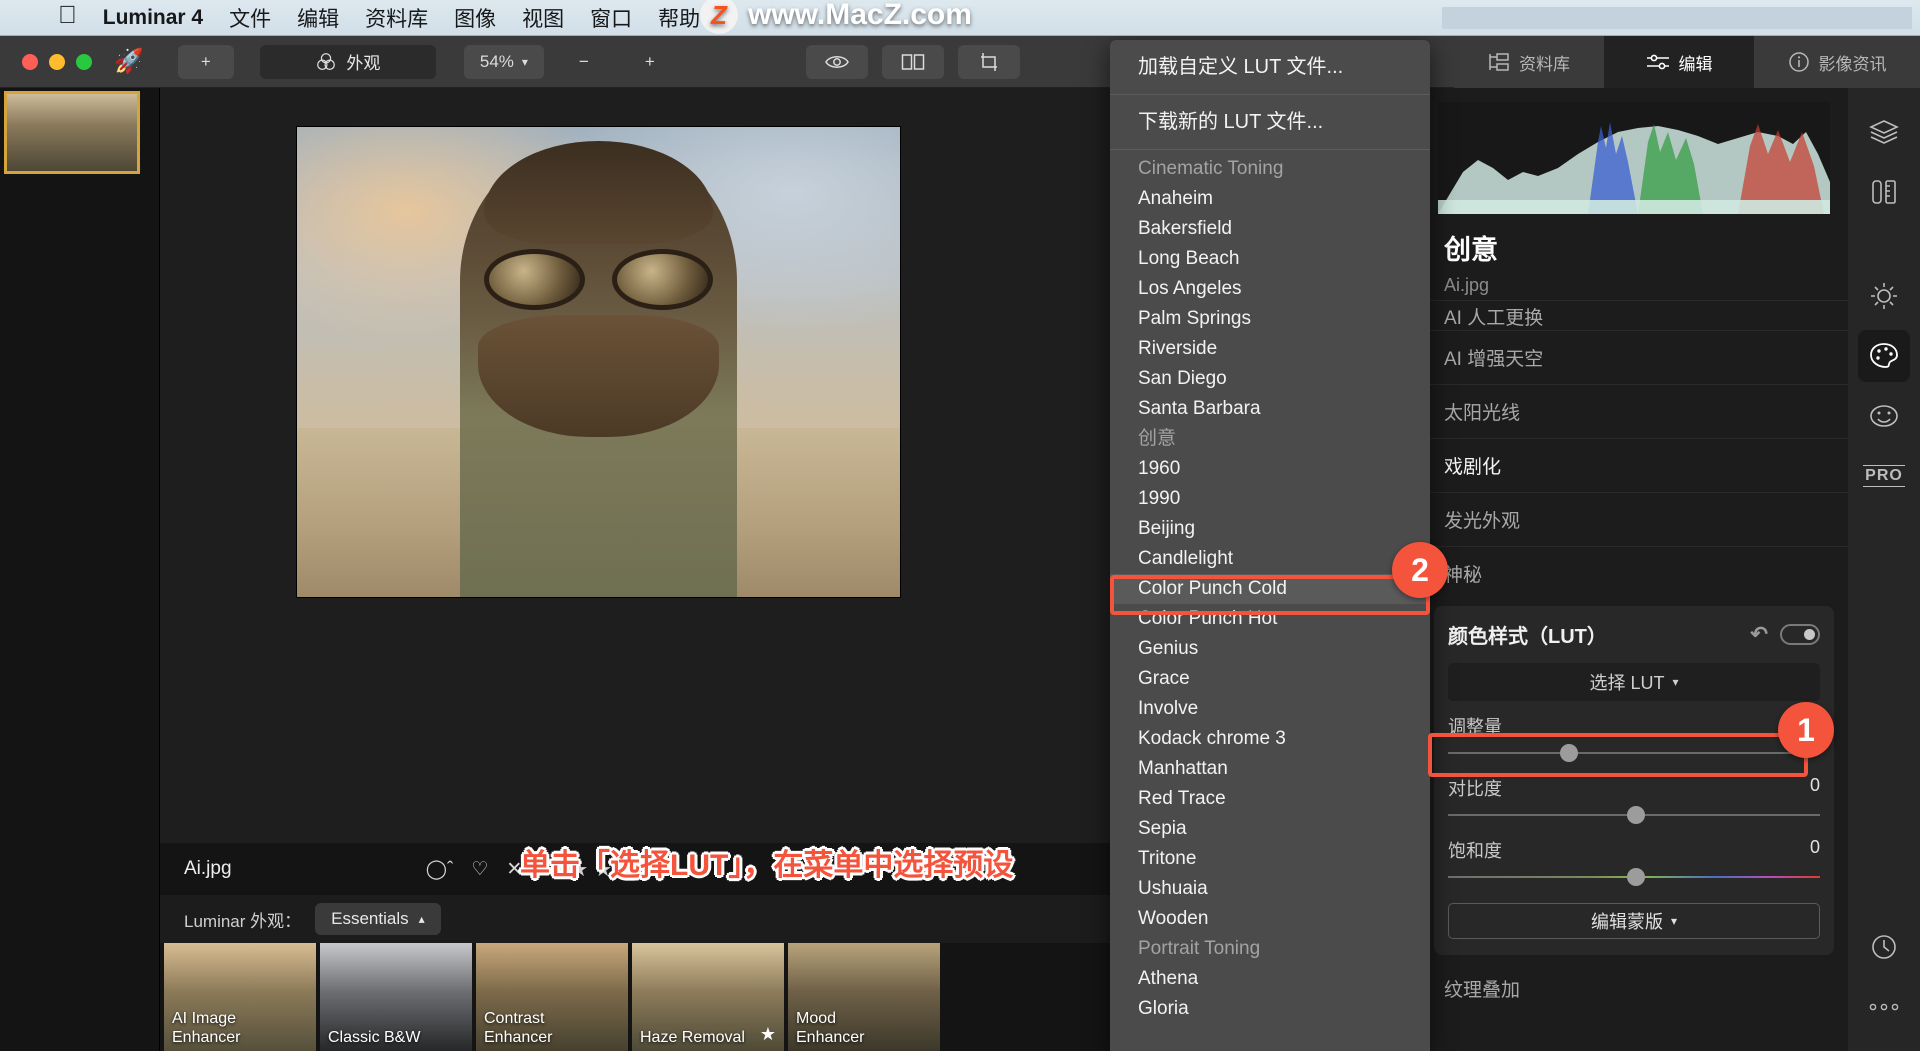  Describe the element at coordinates (1270, 149) in the screenshot. I see `menu-separator` at that location.